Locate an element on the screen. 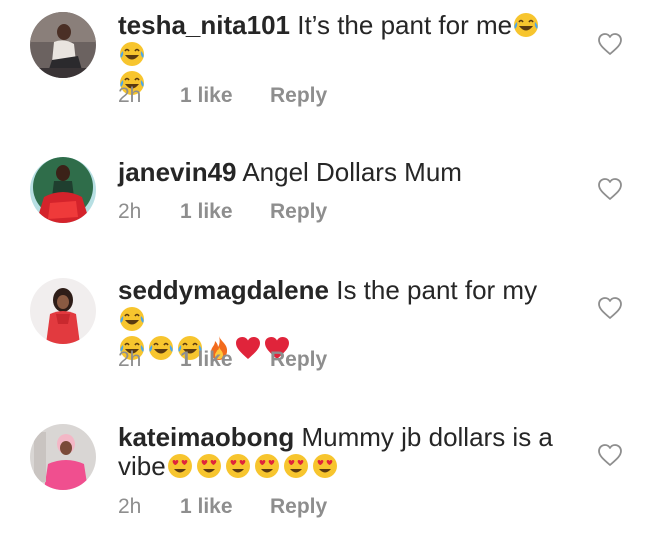 The height and width of the screenshot is (542, 661). comment-body: janevin49 Angel Dollars Mum is located at coordinates (340, 172).